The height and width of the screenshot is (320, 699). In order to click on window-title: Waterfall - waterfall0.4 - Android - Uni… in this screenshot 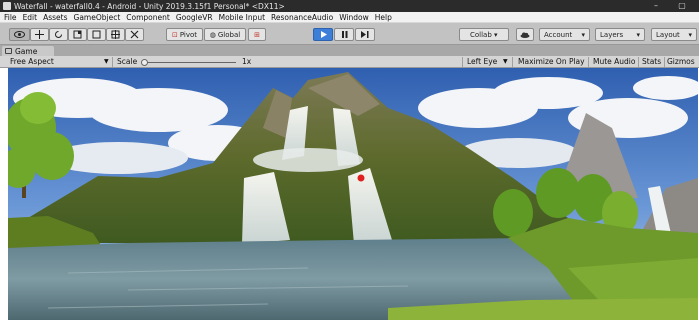, I will do `click(149, 6)`.